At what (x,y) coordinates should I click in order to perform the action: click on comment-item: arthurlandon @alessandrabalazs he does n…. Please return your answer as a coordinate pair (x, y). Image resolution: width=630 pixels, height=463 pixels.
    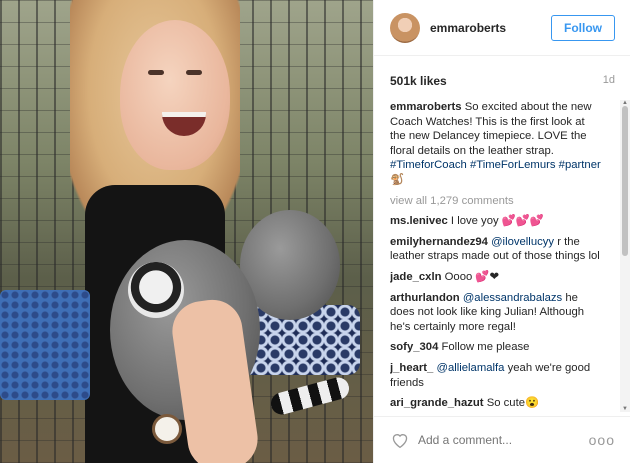
    Looking at the image, I should click on (496, 313).